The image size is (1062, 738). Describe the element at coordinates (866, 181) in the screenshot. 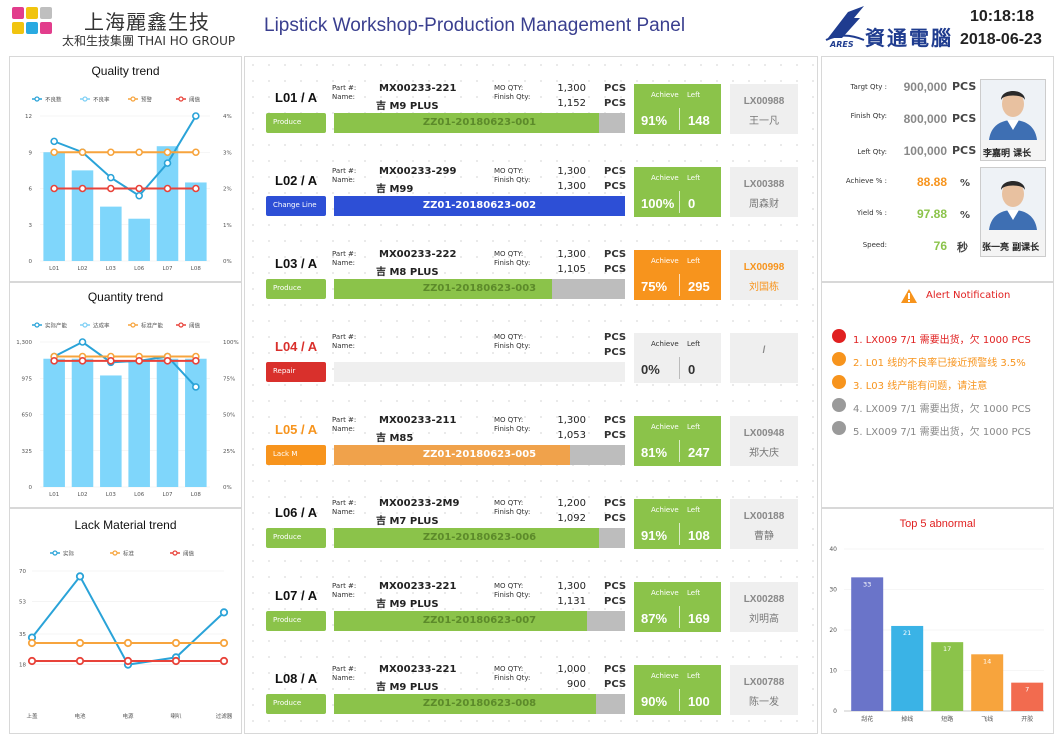

I see `achieve-rate-label: Achieve % :` at that location.